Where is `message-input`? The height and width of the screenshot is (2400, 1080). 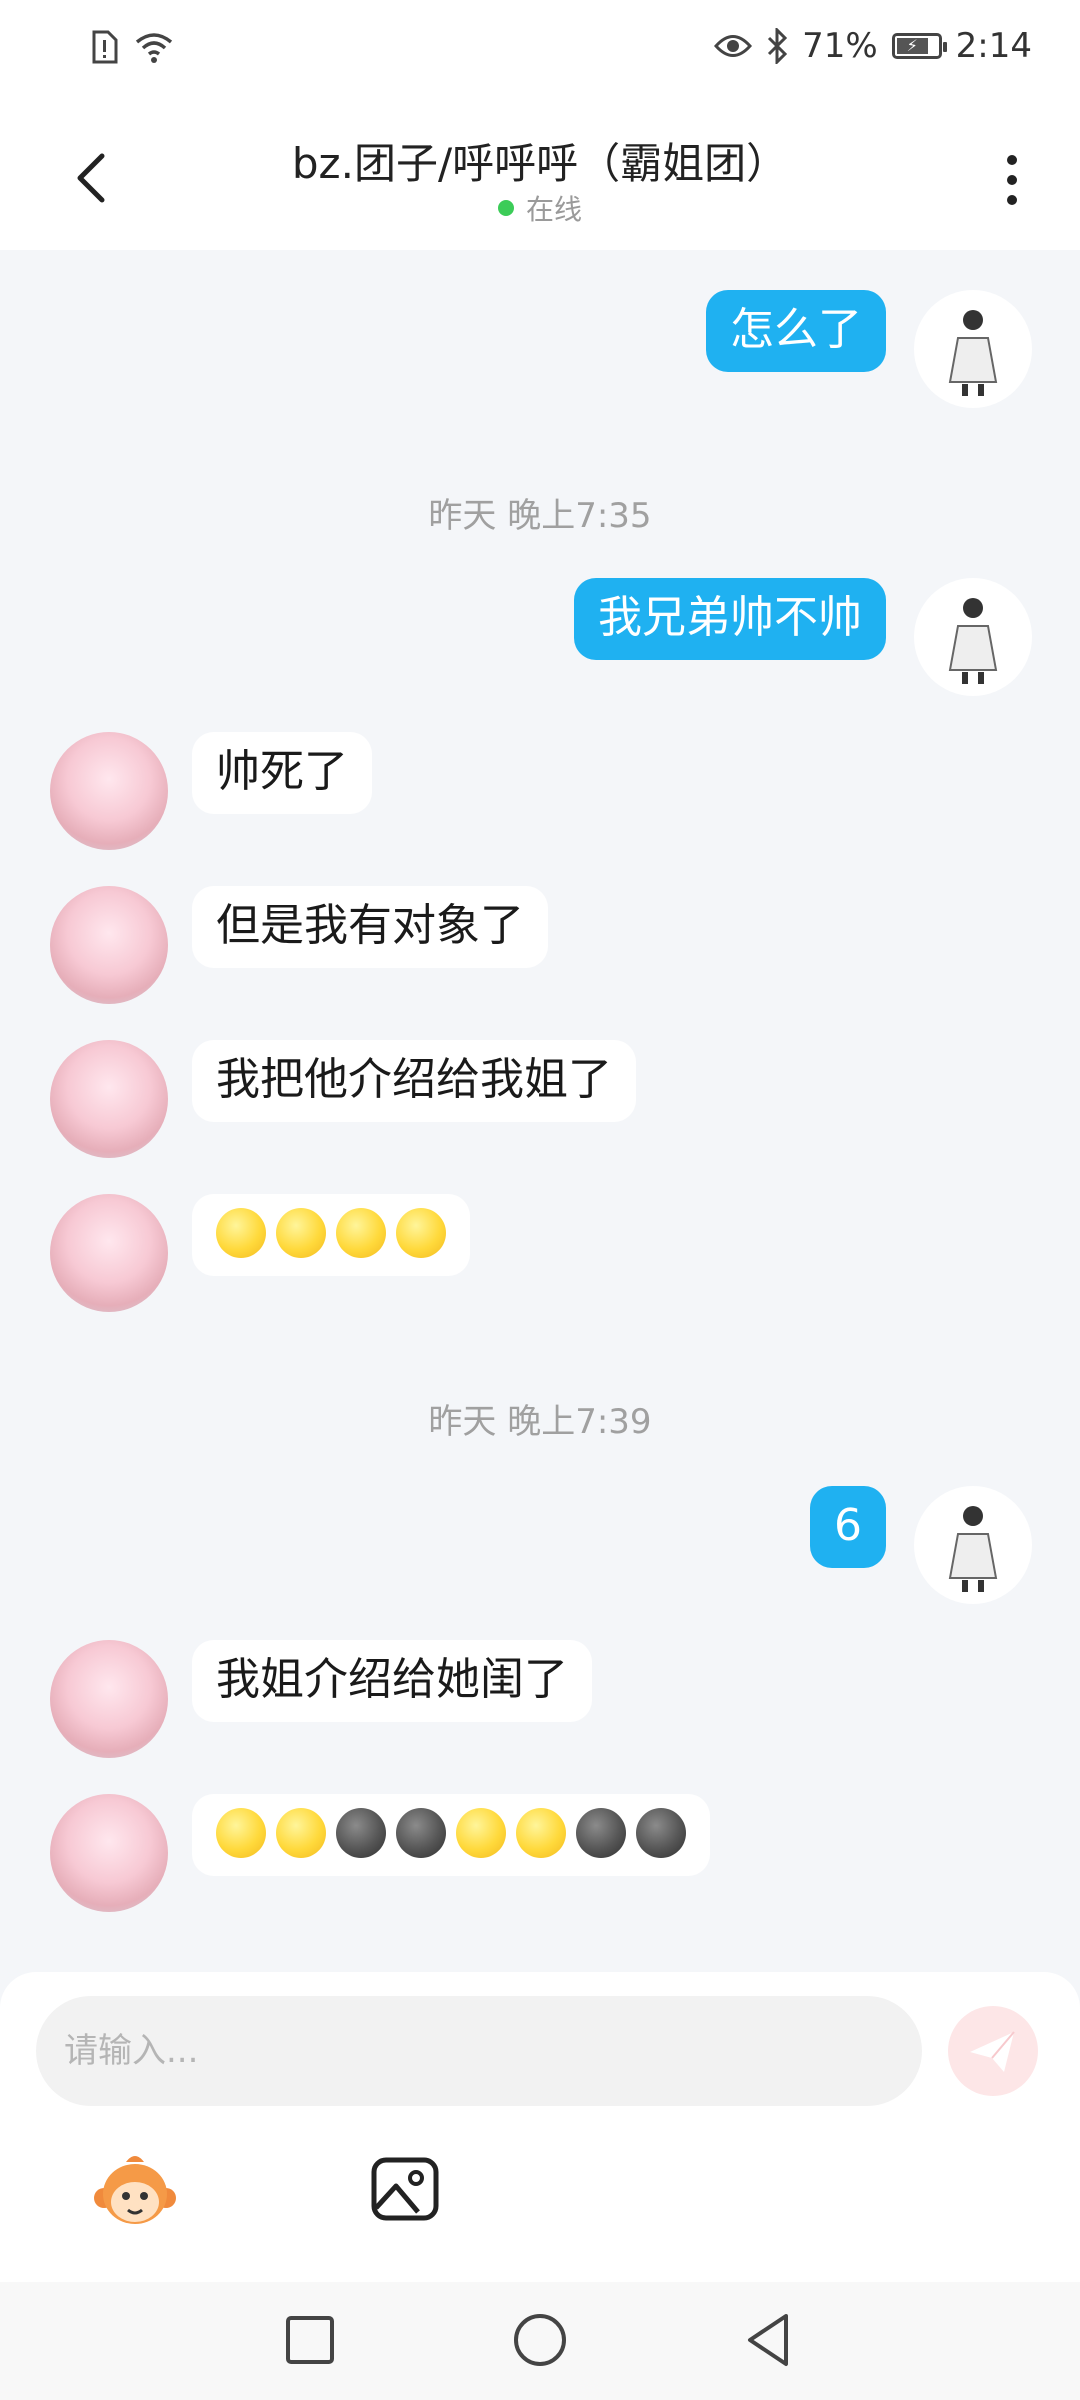 message-input is located at coordinates (479, 2051).